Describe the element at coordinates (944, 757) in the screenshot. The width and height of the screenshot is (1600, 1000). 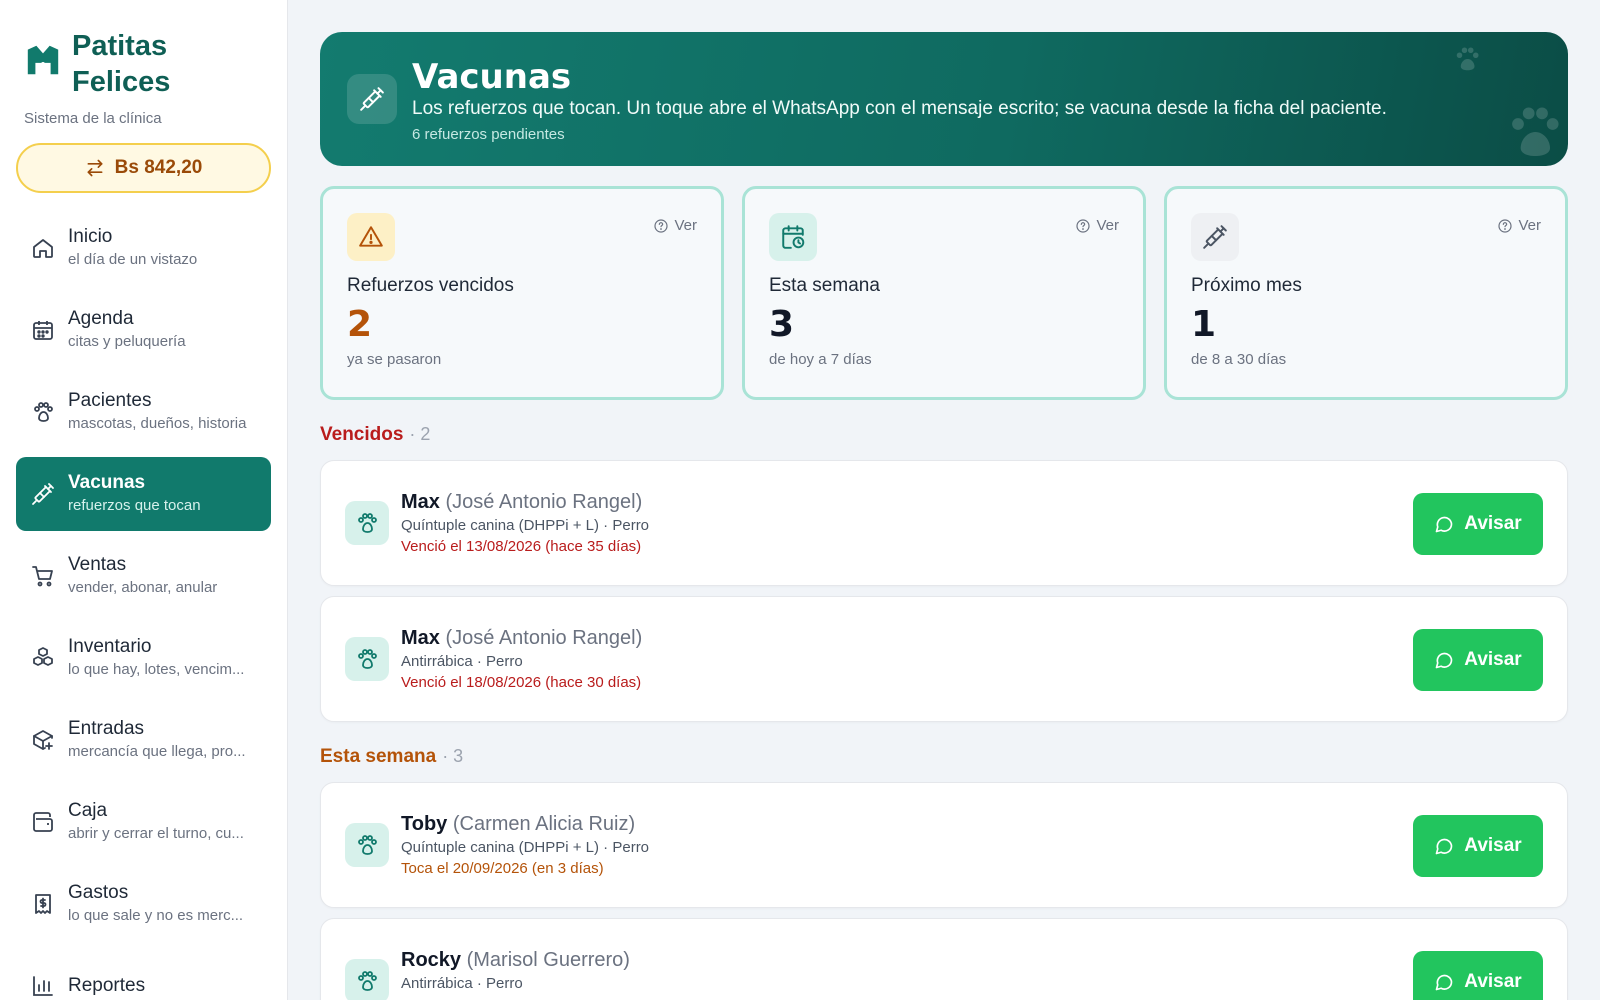
I see `section-heading-esta-semana: Esta semana · 3` at that location.